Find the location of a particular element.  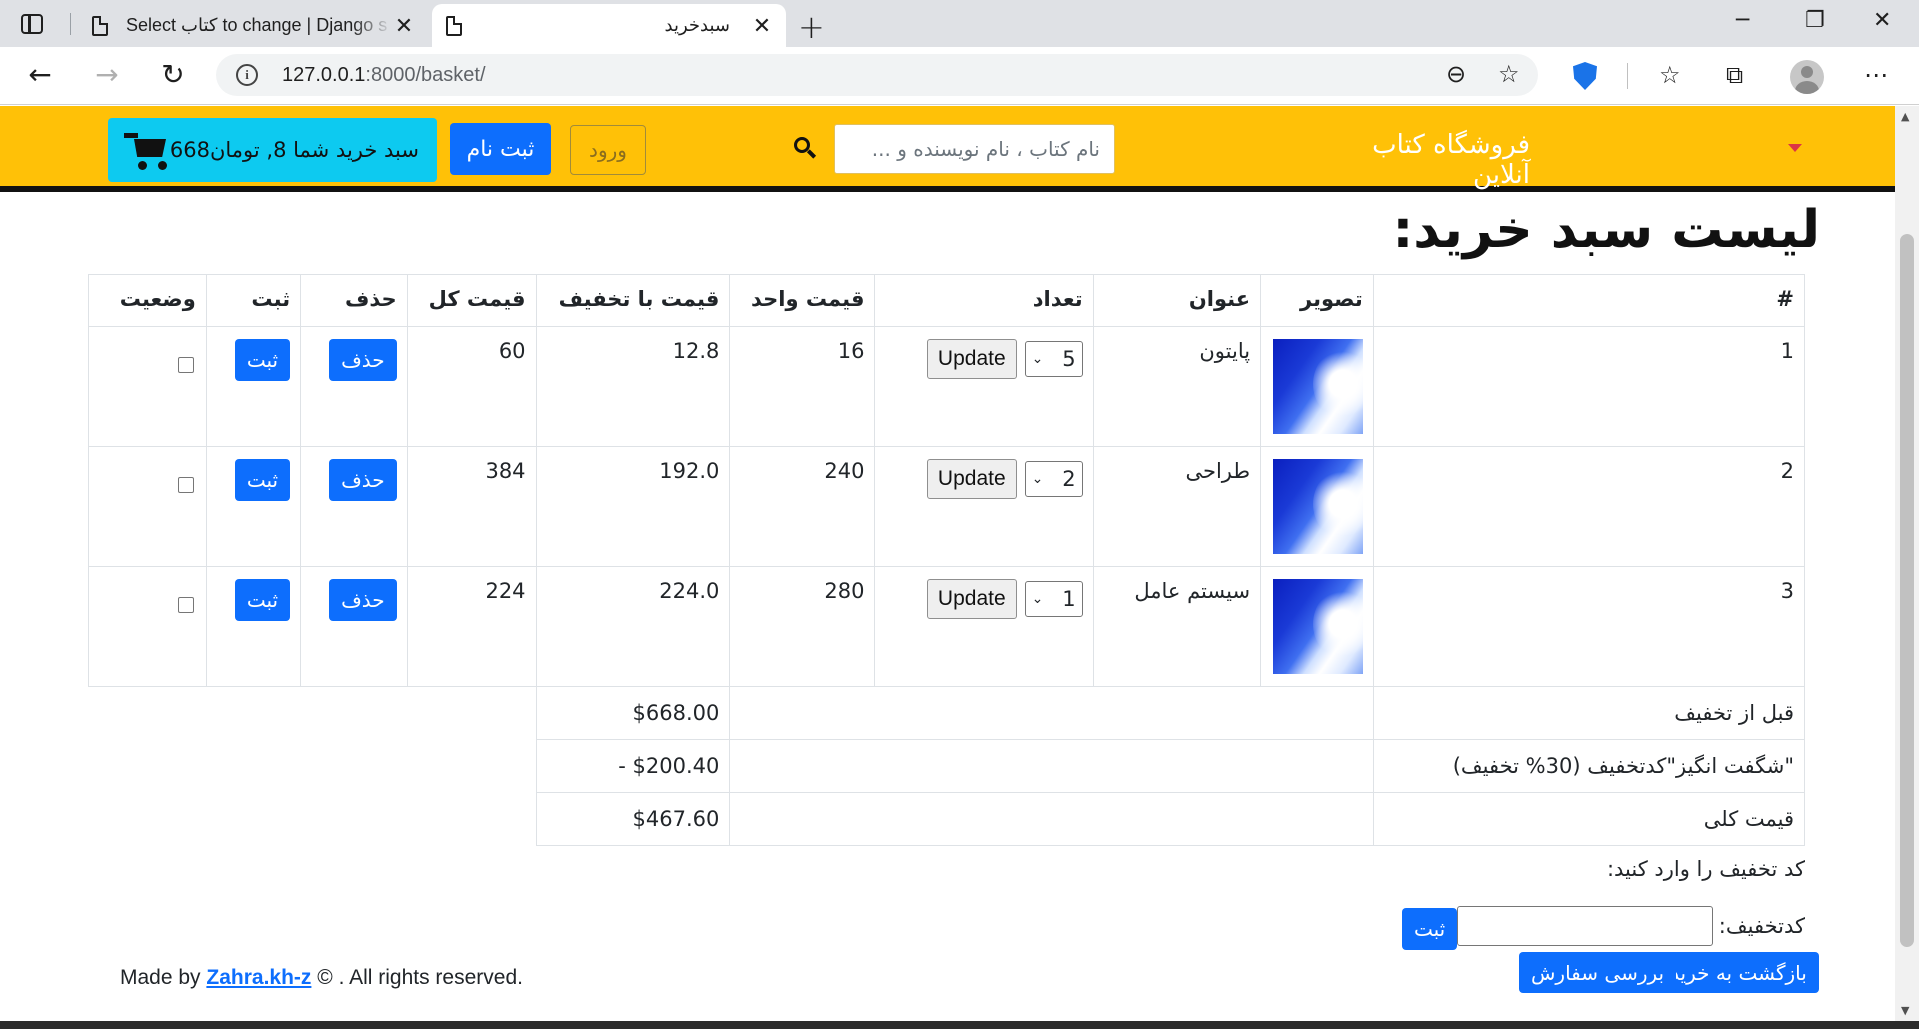

scroll-up-arrow-icon: ▲ is located at coordinates (1905, 116).